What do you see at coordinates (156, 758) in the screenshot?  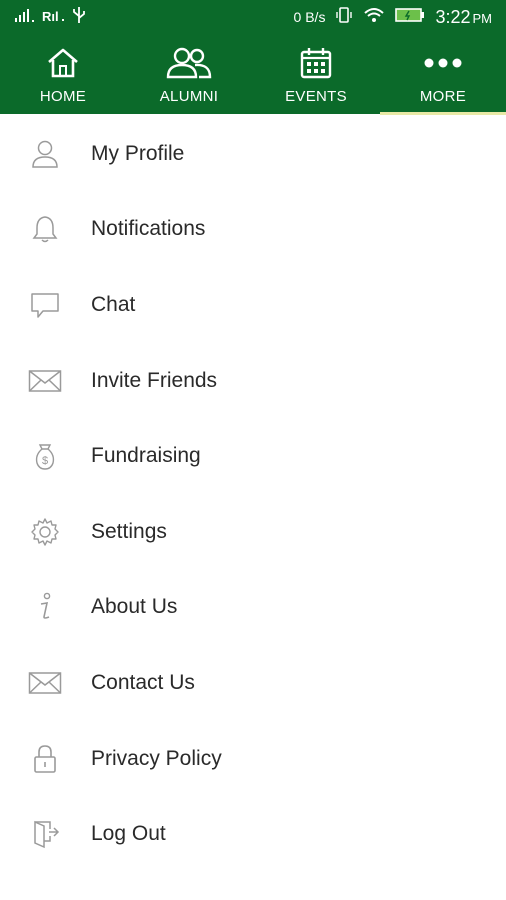 I see `menu-item-label: Privacy Policy` at bounding box center [156, 758].